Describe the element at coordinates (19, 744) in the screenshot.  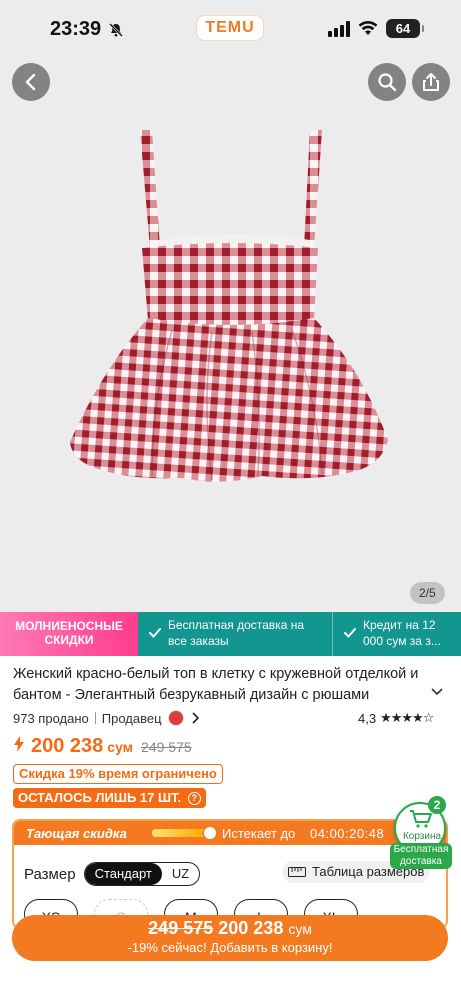
I see `lightning-icon` at that location.